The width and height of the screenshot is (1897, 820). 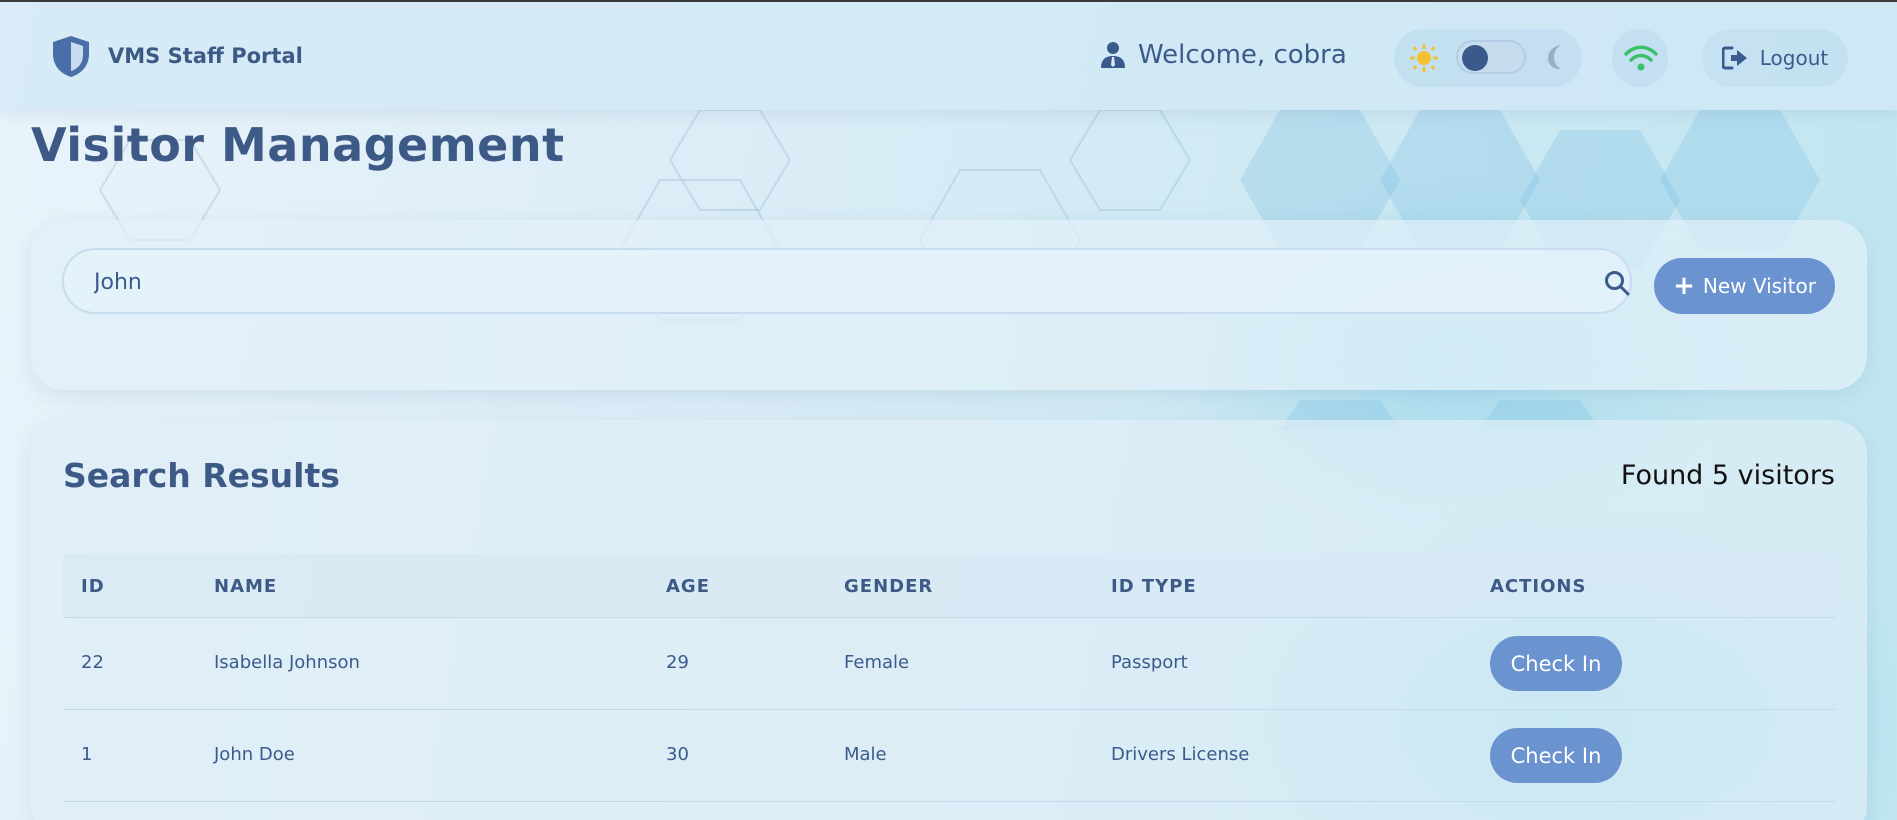 What do you see at coordinates (201, 475) in the screenshot?
I see `results-title: Search Results` at bounding box center [201, 475].